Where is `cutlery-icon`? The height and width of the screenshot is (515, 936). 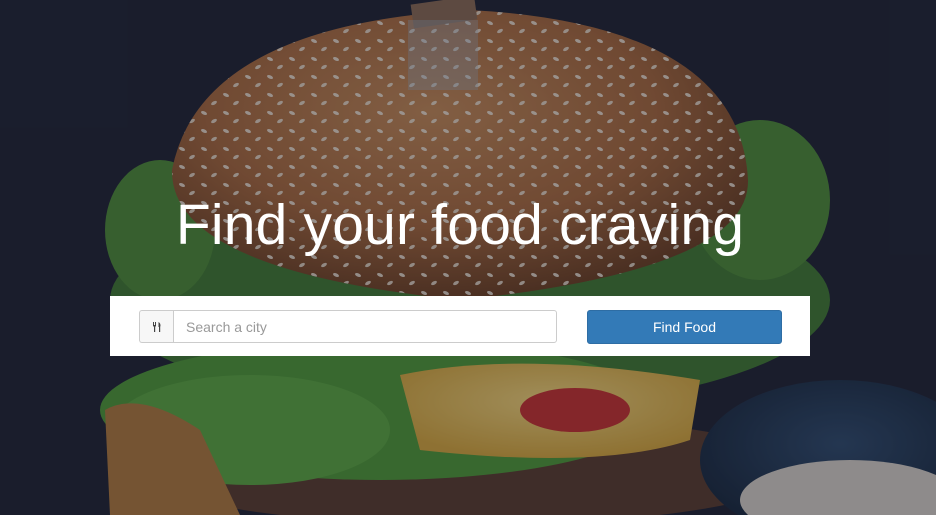 cutlery-icon is located at coordinates (156, 326).